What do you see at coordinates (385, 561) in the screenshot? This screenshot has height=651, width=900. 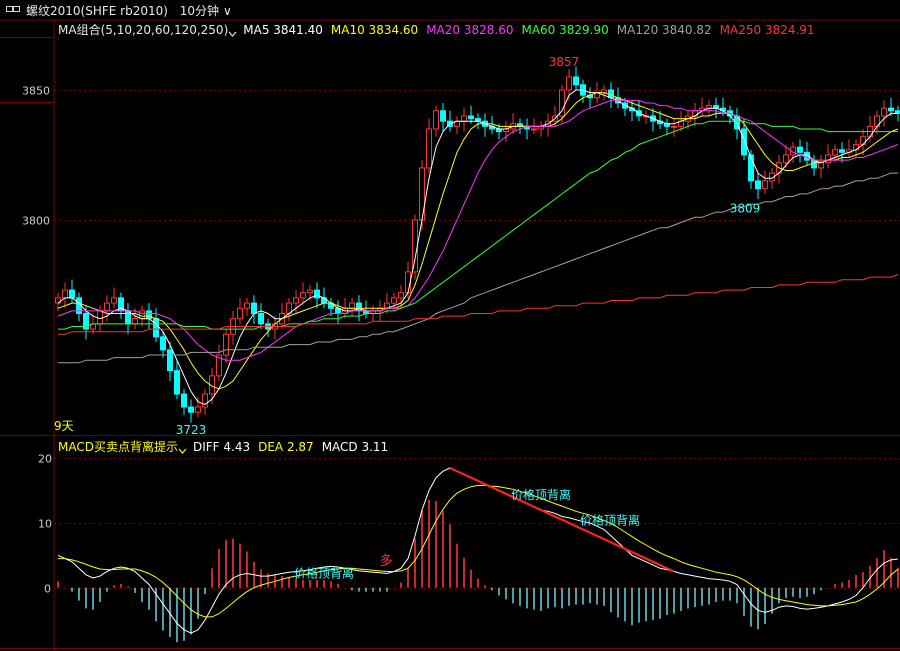 I see `buy-signal-label: 多` at bounding box center [385, 561].